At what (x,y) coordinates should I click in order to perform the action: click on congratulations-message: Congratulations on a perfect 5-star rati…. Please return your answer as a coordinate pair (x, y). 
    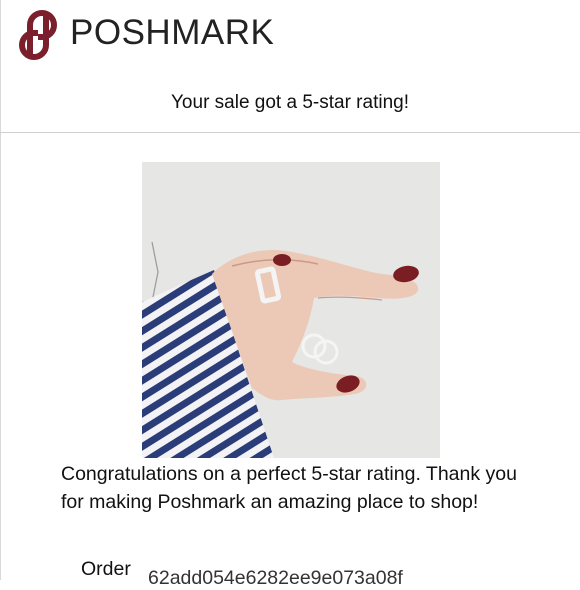
    Looking at the image, I should click on (289, 488).